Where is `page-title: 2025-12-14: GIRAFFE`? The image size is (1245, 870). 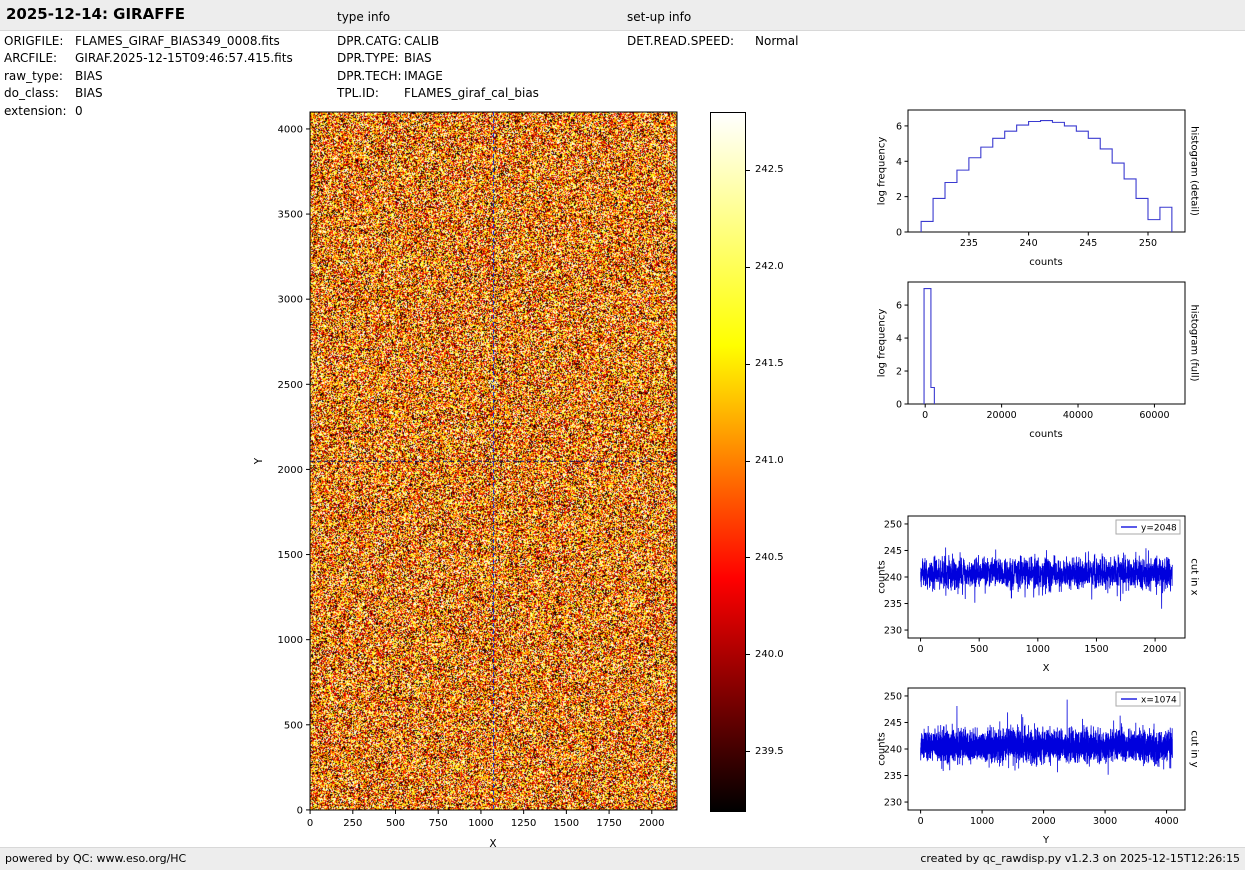
page-title: 2025-12-14: GIRAFFE is located at coordinates (95, 14).